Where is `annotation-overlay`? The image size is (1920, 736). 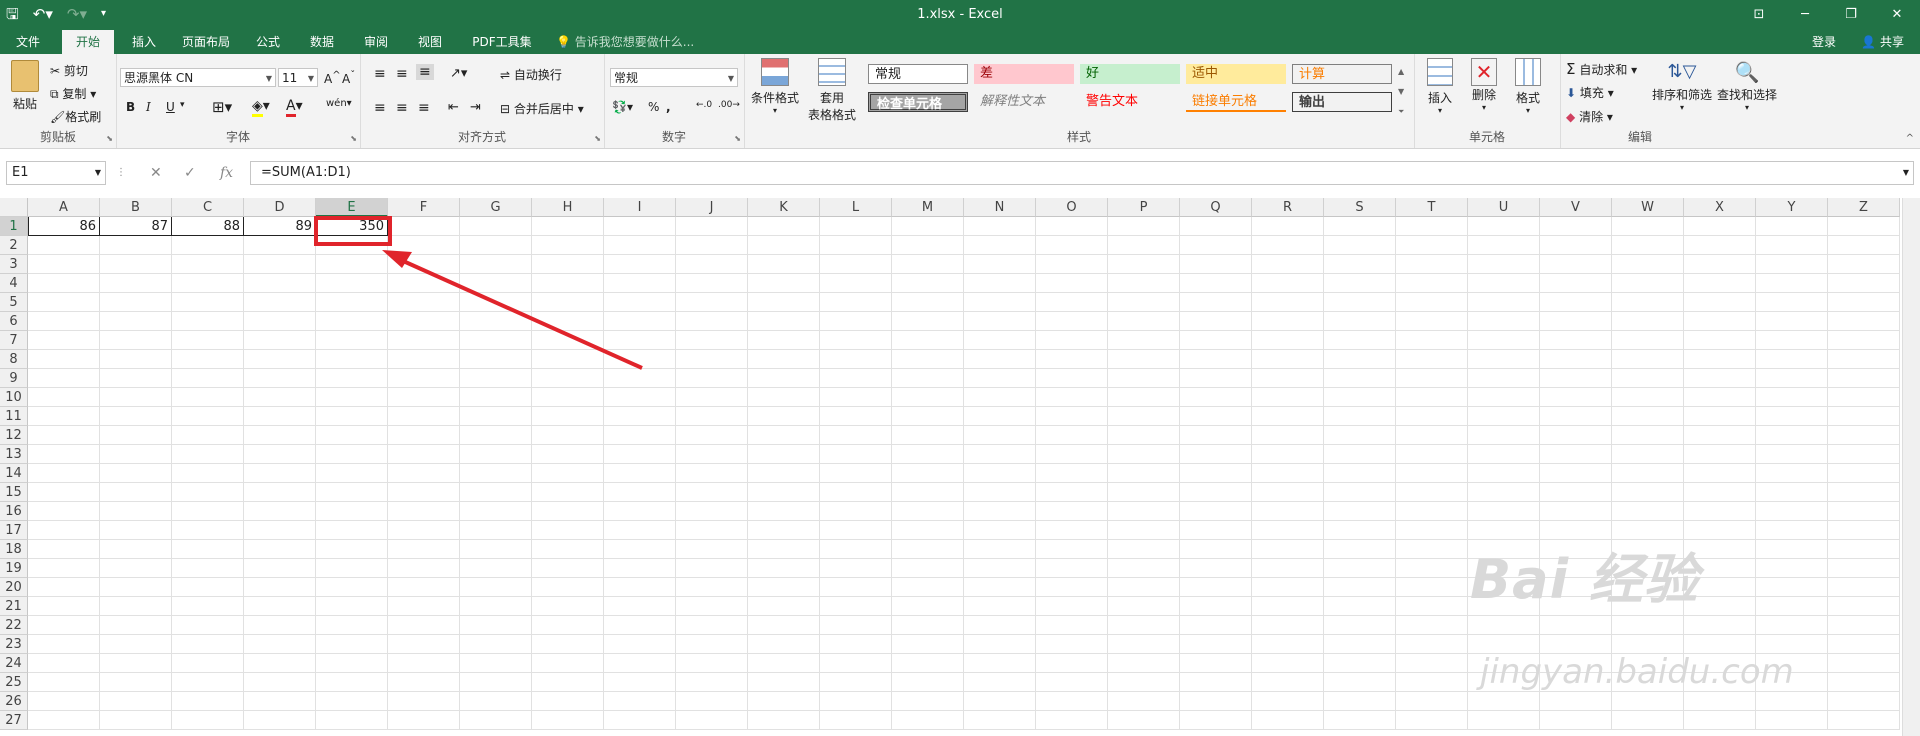
annotation-overlay is located at coordinates (478, 293).